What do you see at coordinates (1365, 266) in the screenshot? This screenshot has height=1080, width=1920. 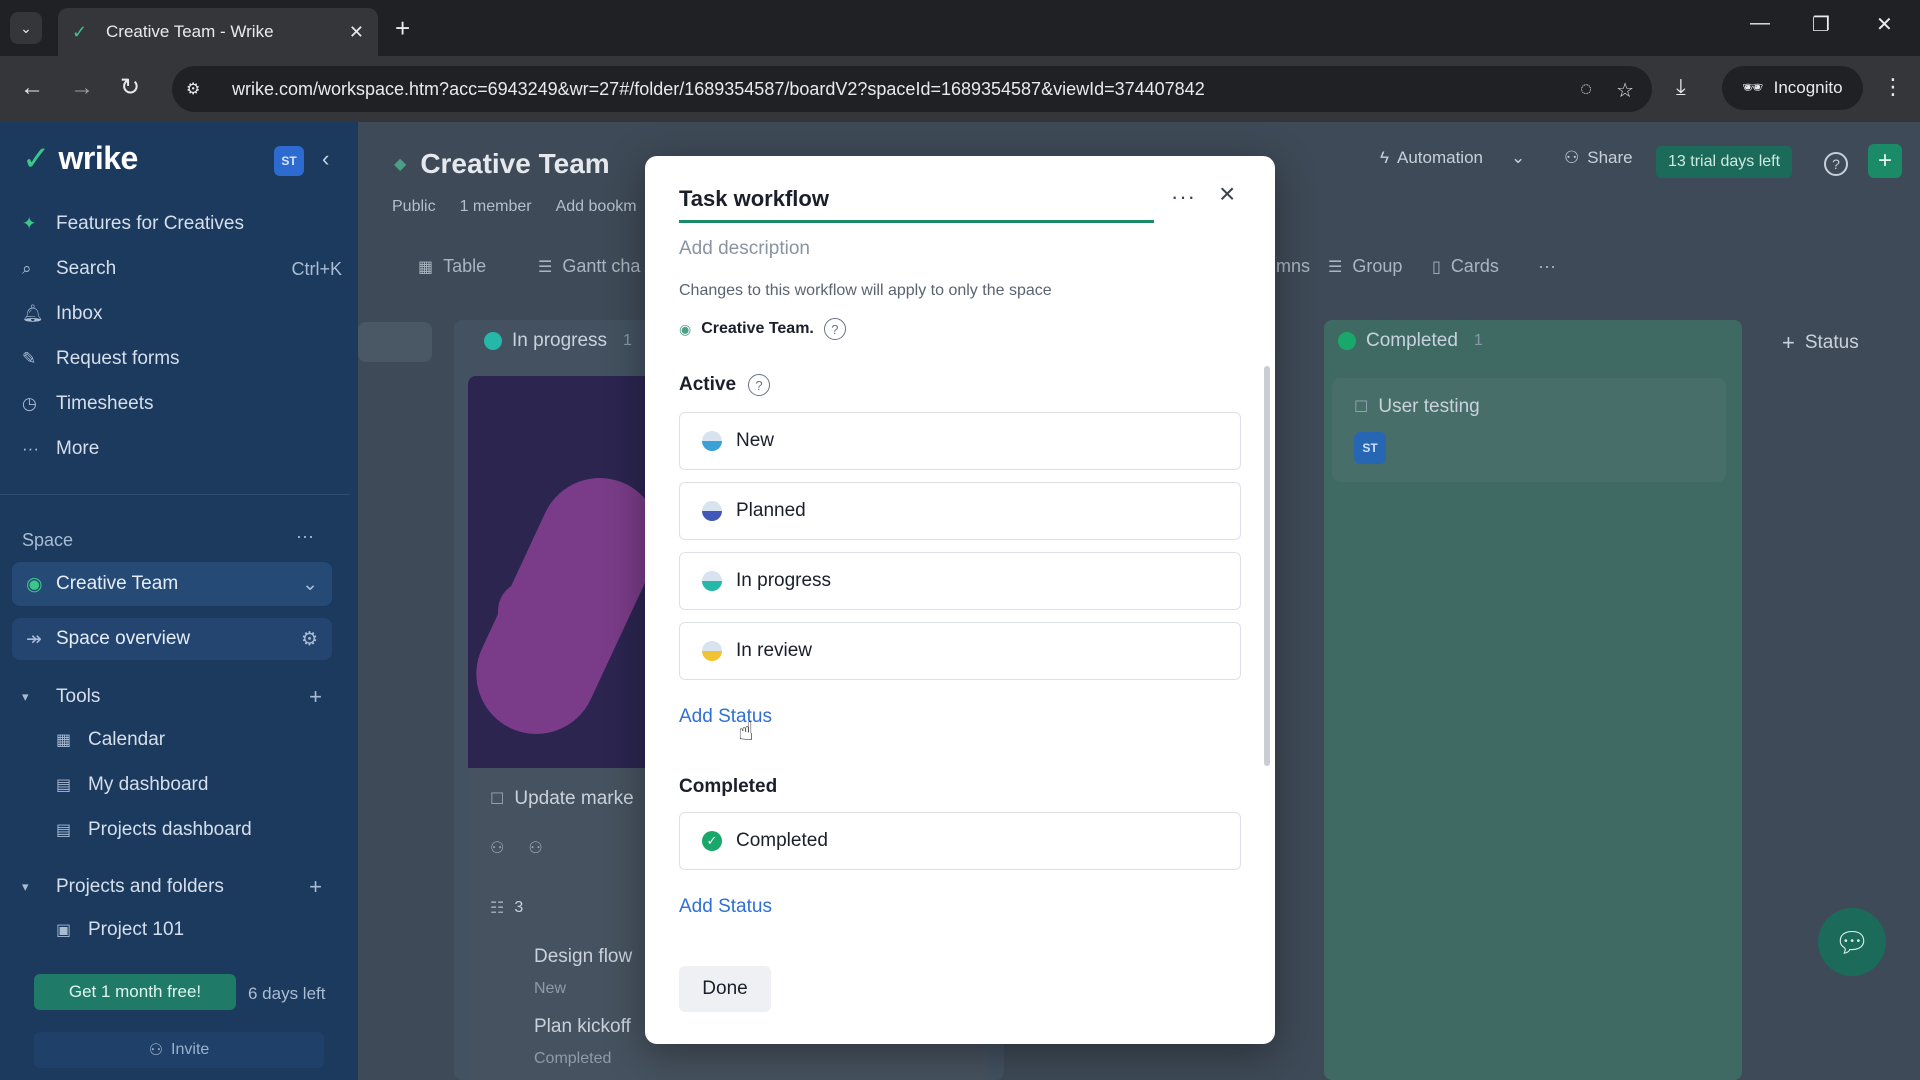 I see `group-button: ☰ Group` at bounding box center [1365, 266].